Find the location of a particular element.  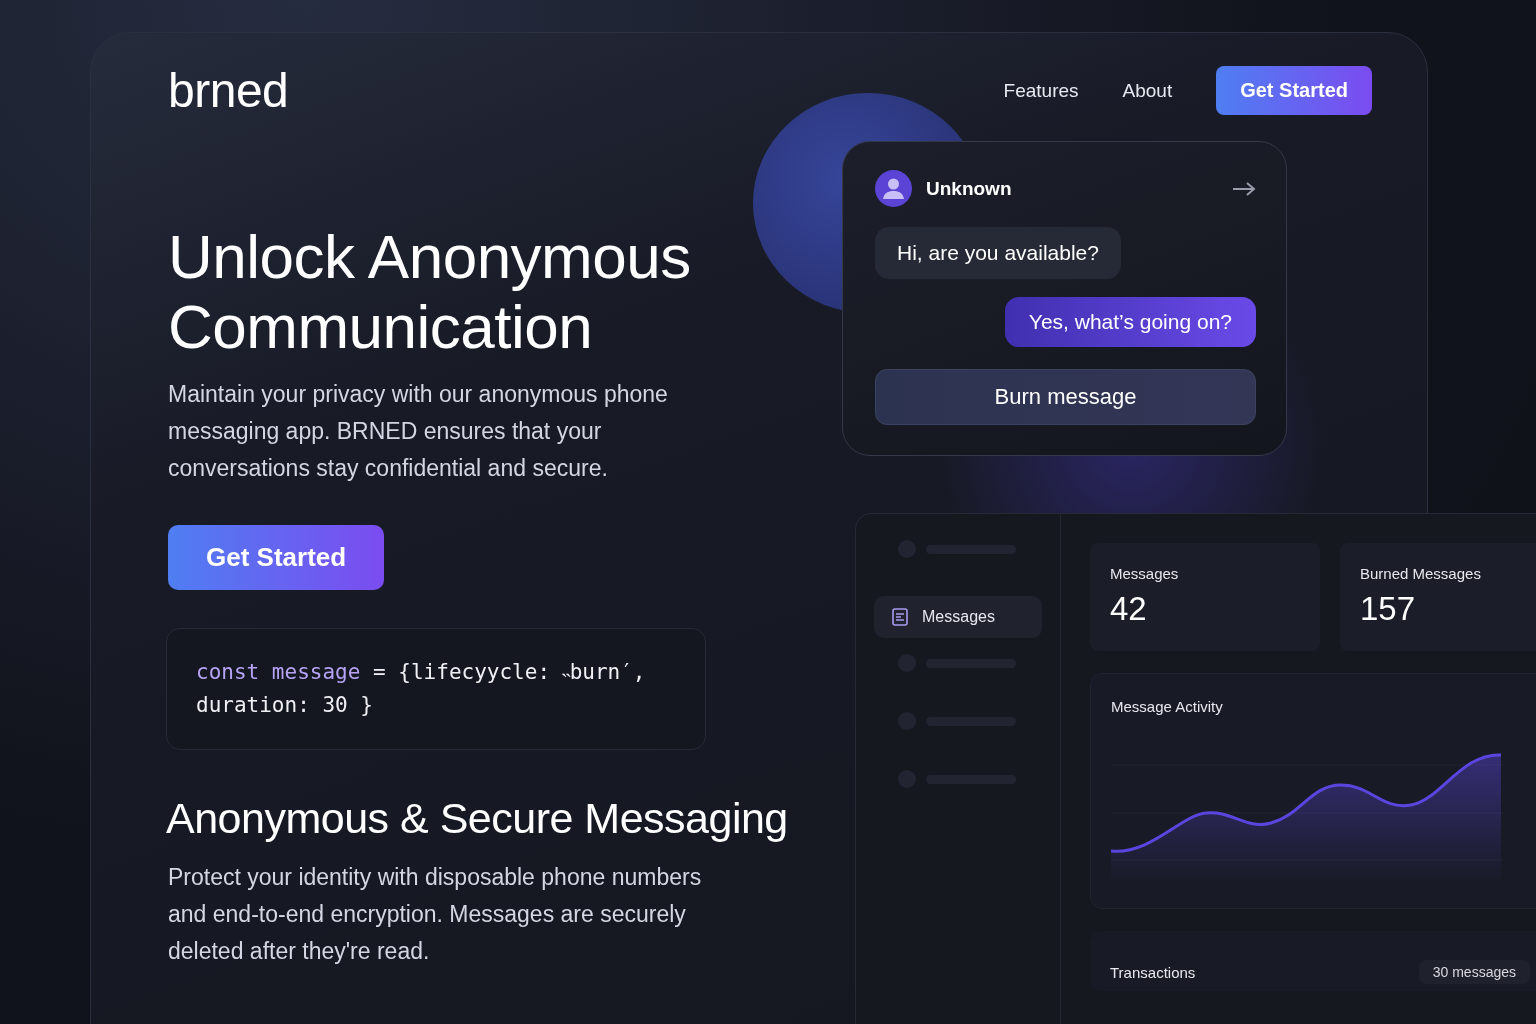

section-heading: Anonymous & Secure Messaging is located at coordinates (477, 818).